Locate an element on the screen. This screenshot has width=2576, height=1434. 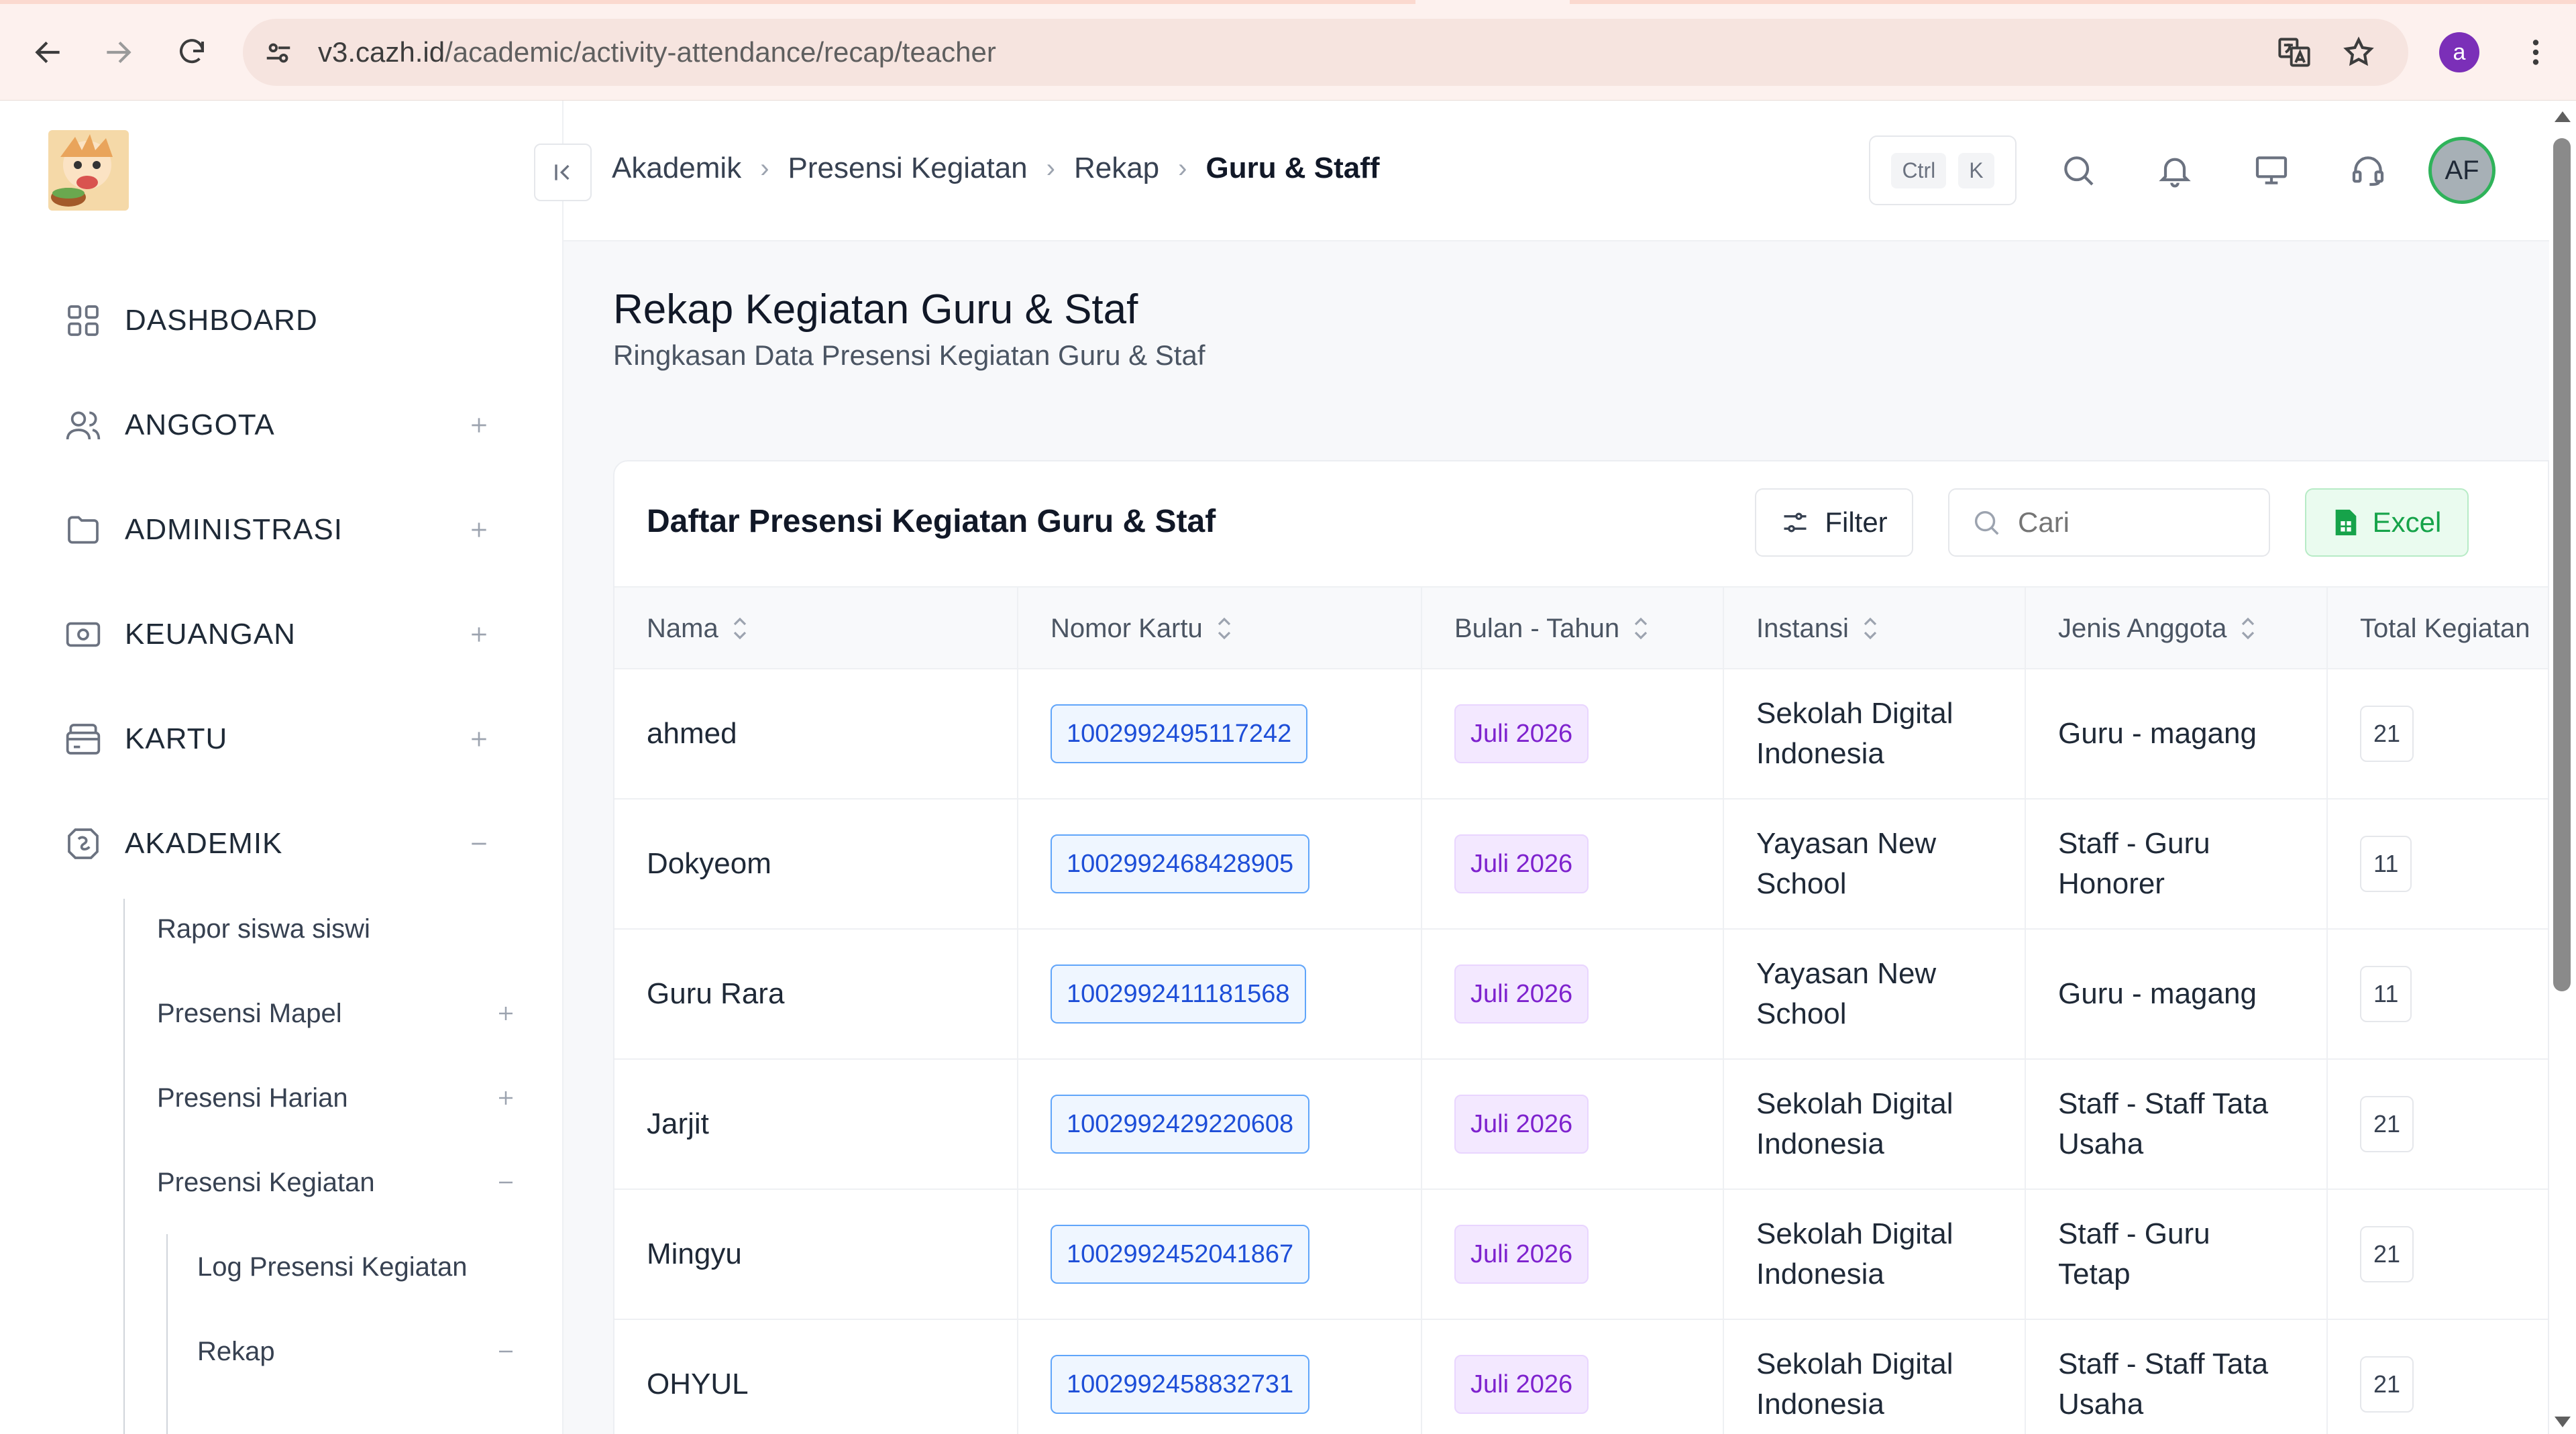
sidebar-item-rapor: Rapor siswa siswi is located at coordinates (338, 928).